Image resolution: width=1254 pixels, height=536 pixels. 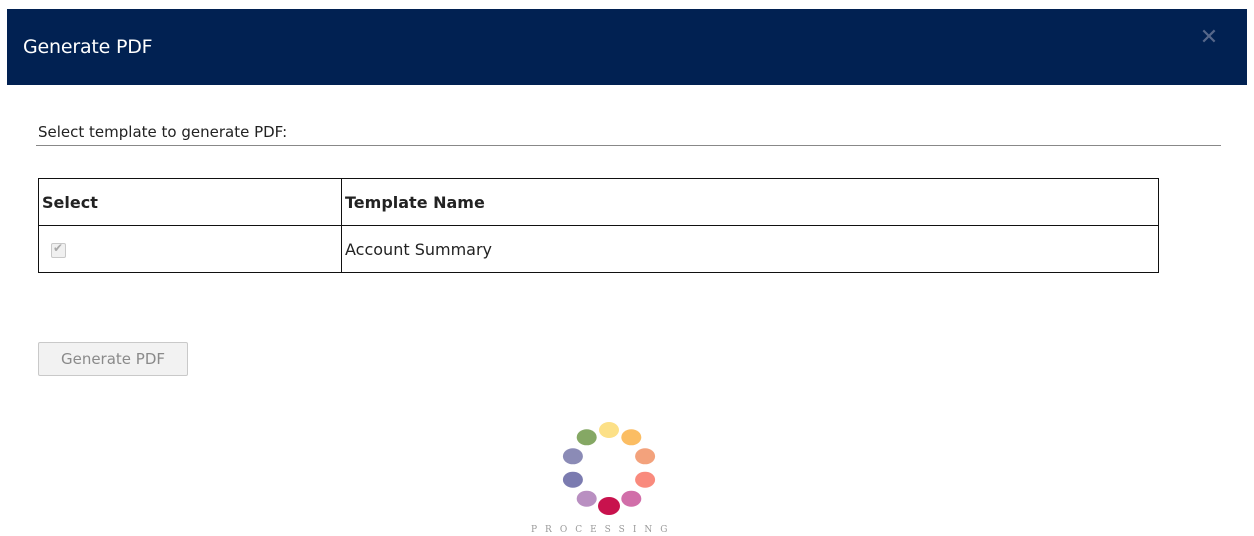 What do you see at coordinates (603, 530) in the screenshot?
I see `processing-label: PROCESSING` at bounding box center [603, 530].